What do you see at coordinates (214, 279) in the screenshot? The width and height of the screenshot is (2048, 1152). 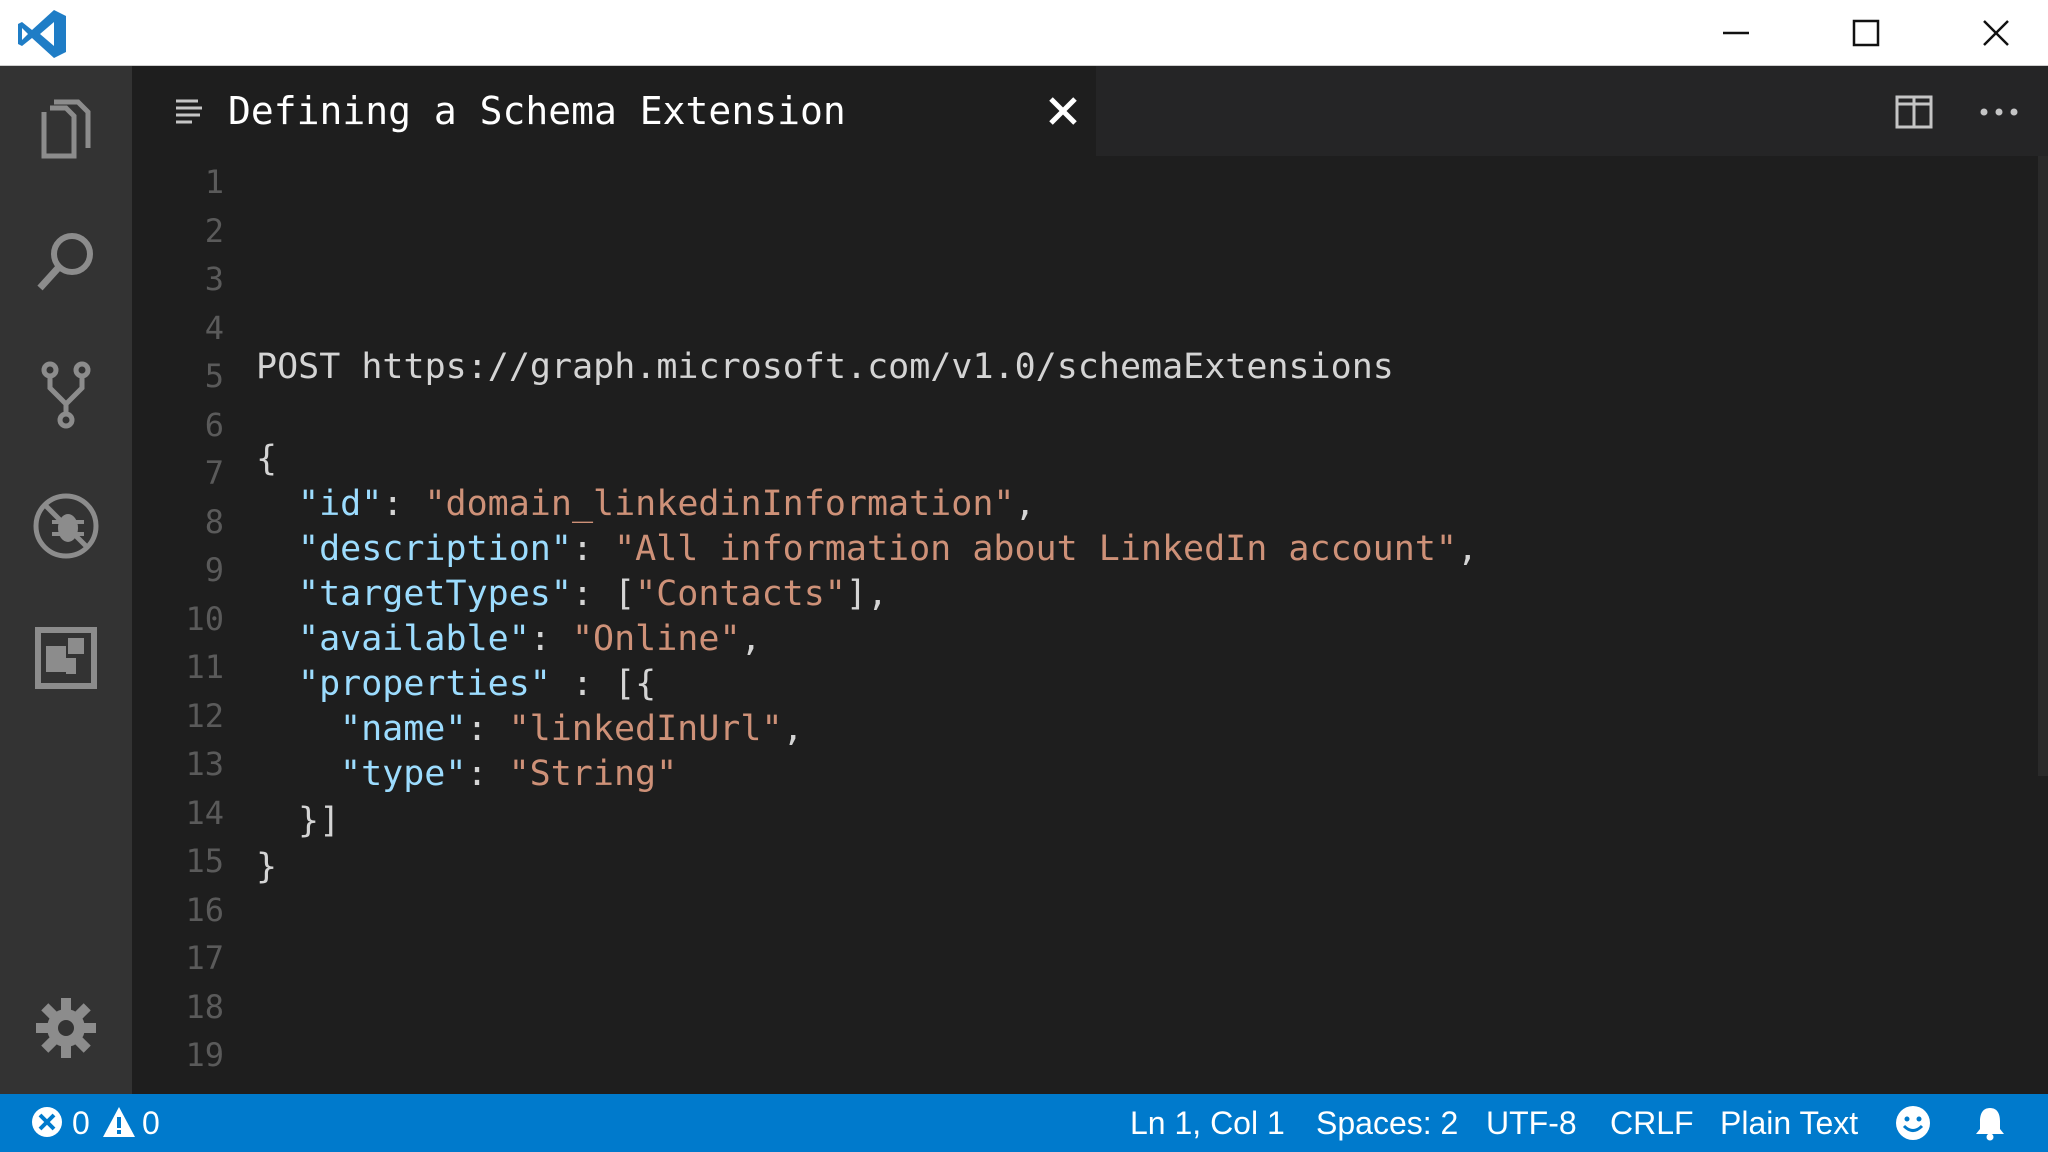 I see `line-number: 3` at bounding box center [214, 279].